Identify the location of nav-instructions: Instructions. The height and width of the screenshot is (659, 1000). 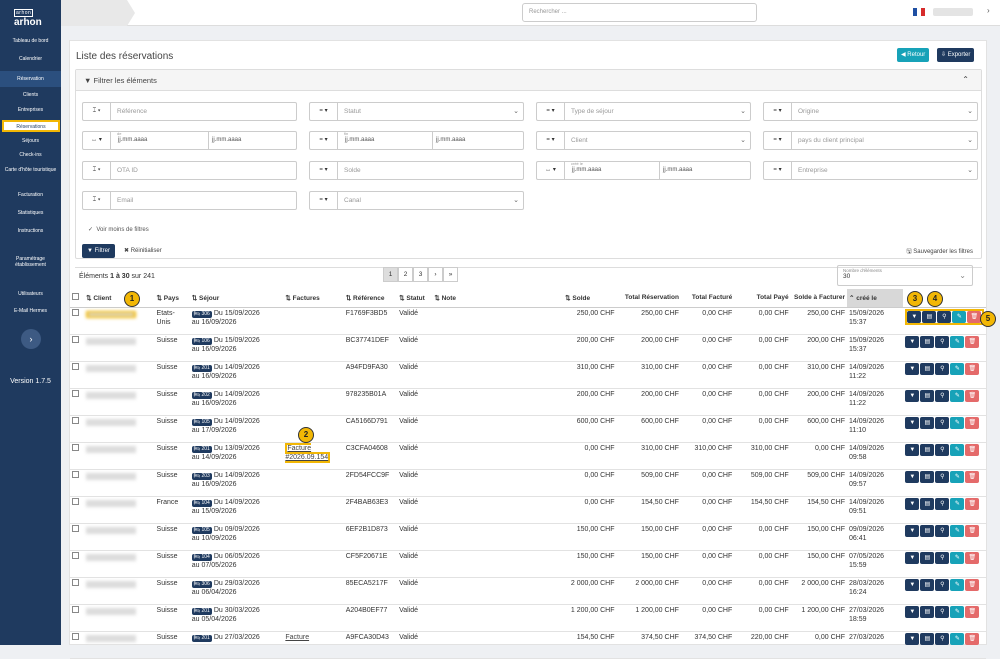
(30, 231).